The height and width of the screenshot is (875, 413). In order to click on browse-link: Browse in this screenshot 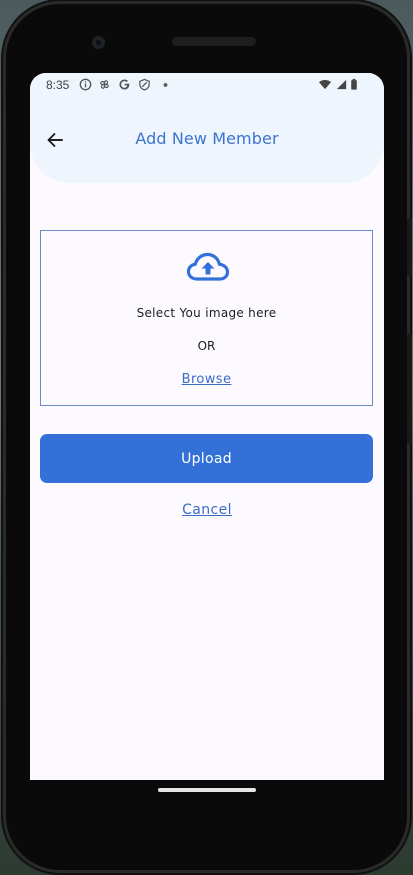, I will do `click(206, 379)`.